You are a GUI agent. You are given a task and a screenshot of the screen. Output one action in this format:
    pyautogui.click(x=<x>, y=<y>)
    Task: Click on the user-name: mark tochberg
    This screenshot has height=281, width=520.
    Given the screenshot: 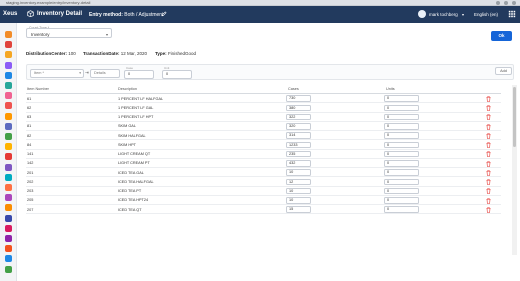 What is the action you would take?
    pyautogui.click(x=443, y=14)
    